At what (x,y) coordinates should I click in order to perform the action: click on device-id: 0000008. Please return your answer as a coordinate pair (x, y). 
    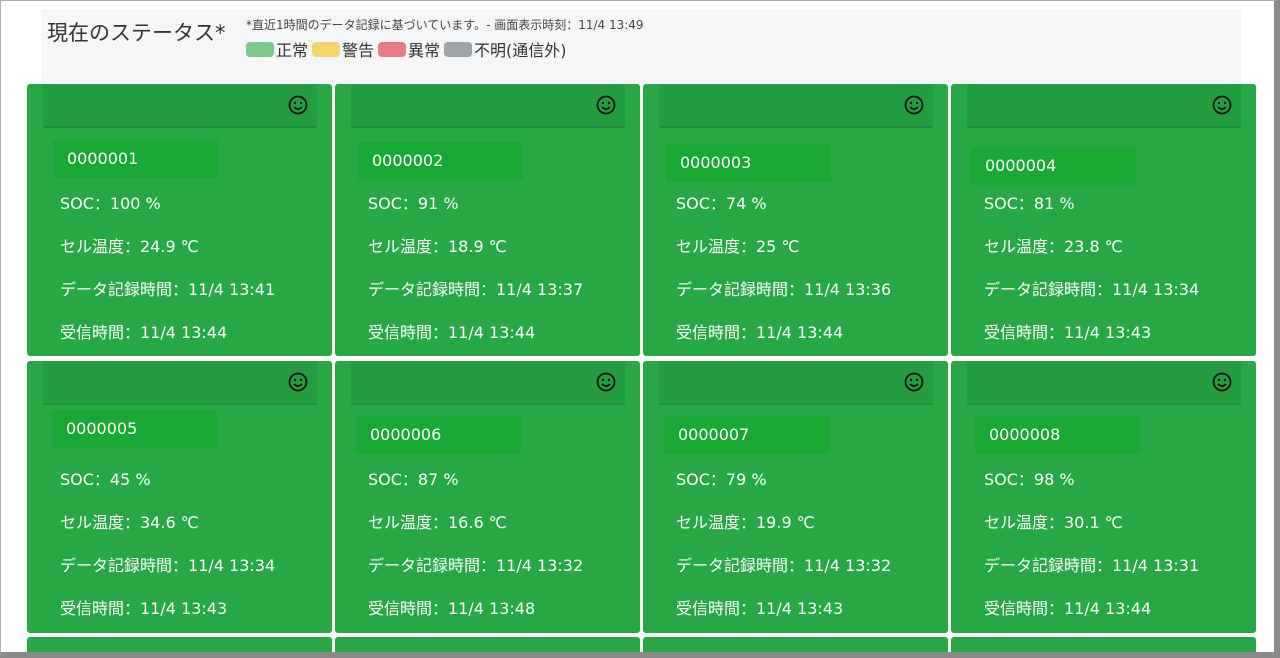
    Looking at the image, I should click on (1057, 435).